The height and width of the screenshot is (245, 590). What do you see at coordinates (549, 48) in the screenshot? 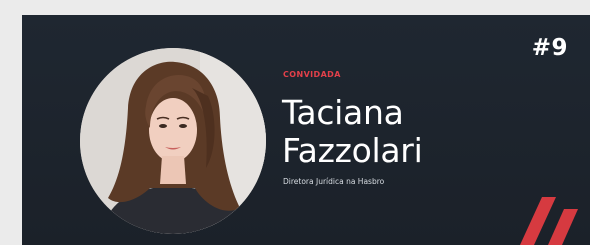
I see `episode-number: #9` at bounding box center [549, 48].